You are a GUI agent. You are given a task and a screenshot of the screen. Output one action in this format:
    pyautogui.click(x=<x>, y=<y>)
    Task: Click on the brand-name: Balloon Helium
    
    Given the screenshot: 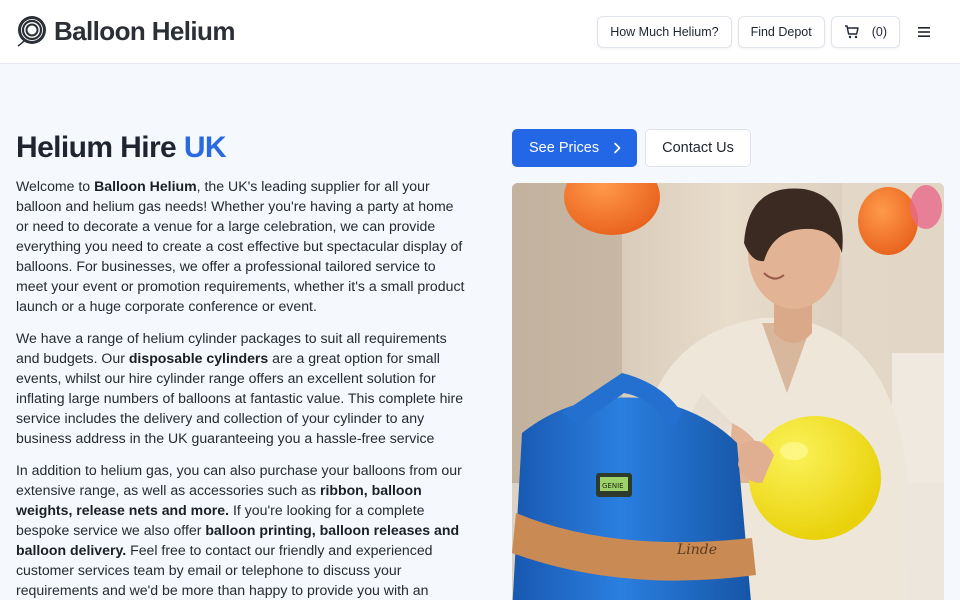 What is the action you would take?
    pyautogui.click(x=144, y=30)
    